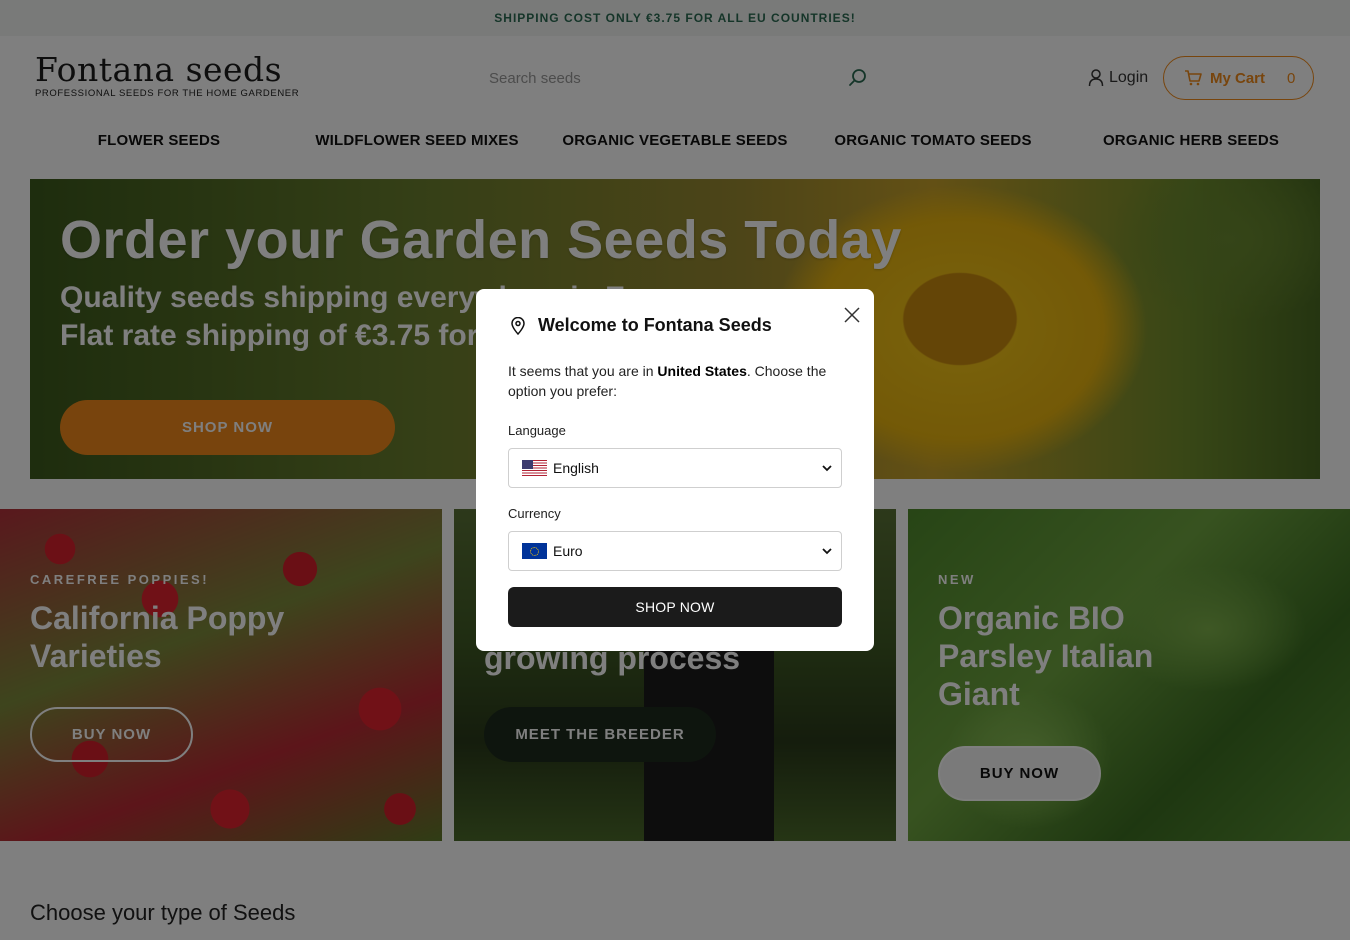 The width and height of the screenshot is (1350, 940). What do you see at coordinates (655, 325) in the screenshot?
I see `modal-title: Welcome to Fontana Seeds` at bounding box center [655, 325].